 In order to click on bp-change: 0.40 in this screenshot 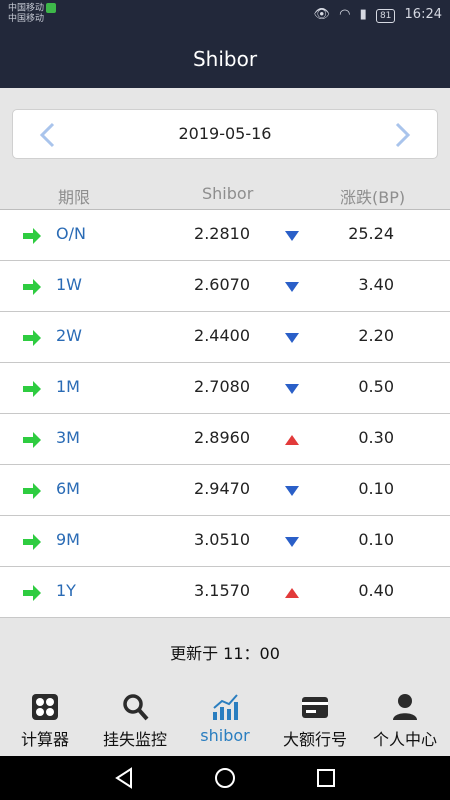, I will do `click(376, 590)`.